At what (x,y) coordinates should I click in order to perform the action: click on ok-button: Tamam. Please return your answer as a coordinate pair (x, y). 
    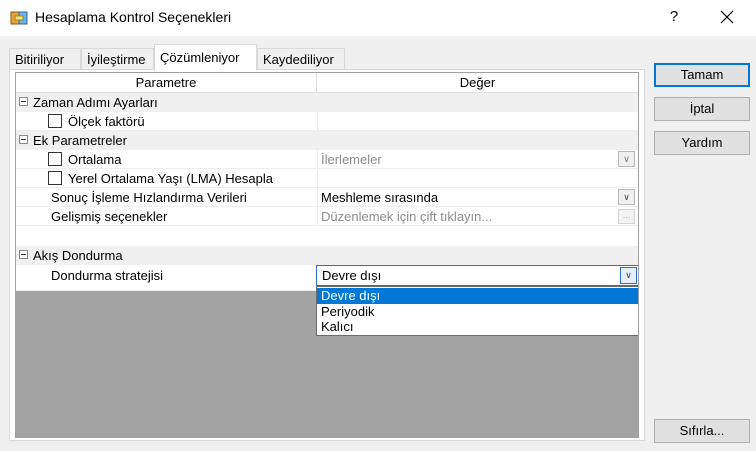
    Looking at the image, I should click on (702, 75).